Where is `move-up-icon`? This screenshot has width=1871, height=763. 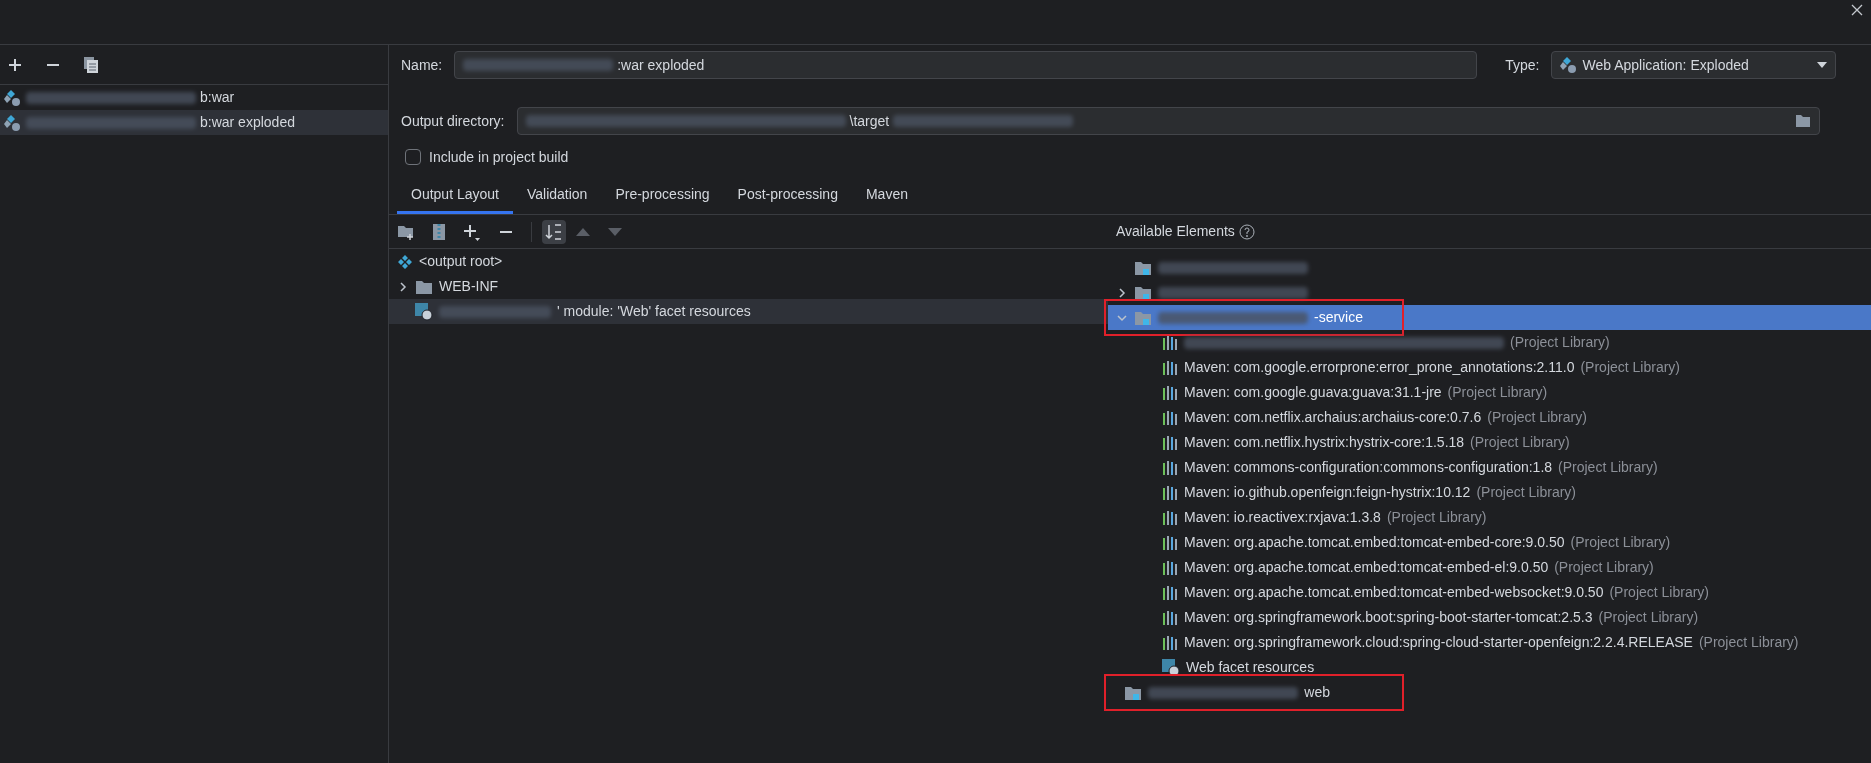
move-up-icon is located at coordinates (583, 231).